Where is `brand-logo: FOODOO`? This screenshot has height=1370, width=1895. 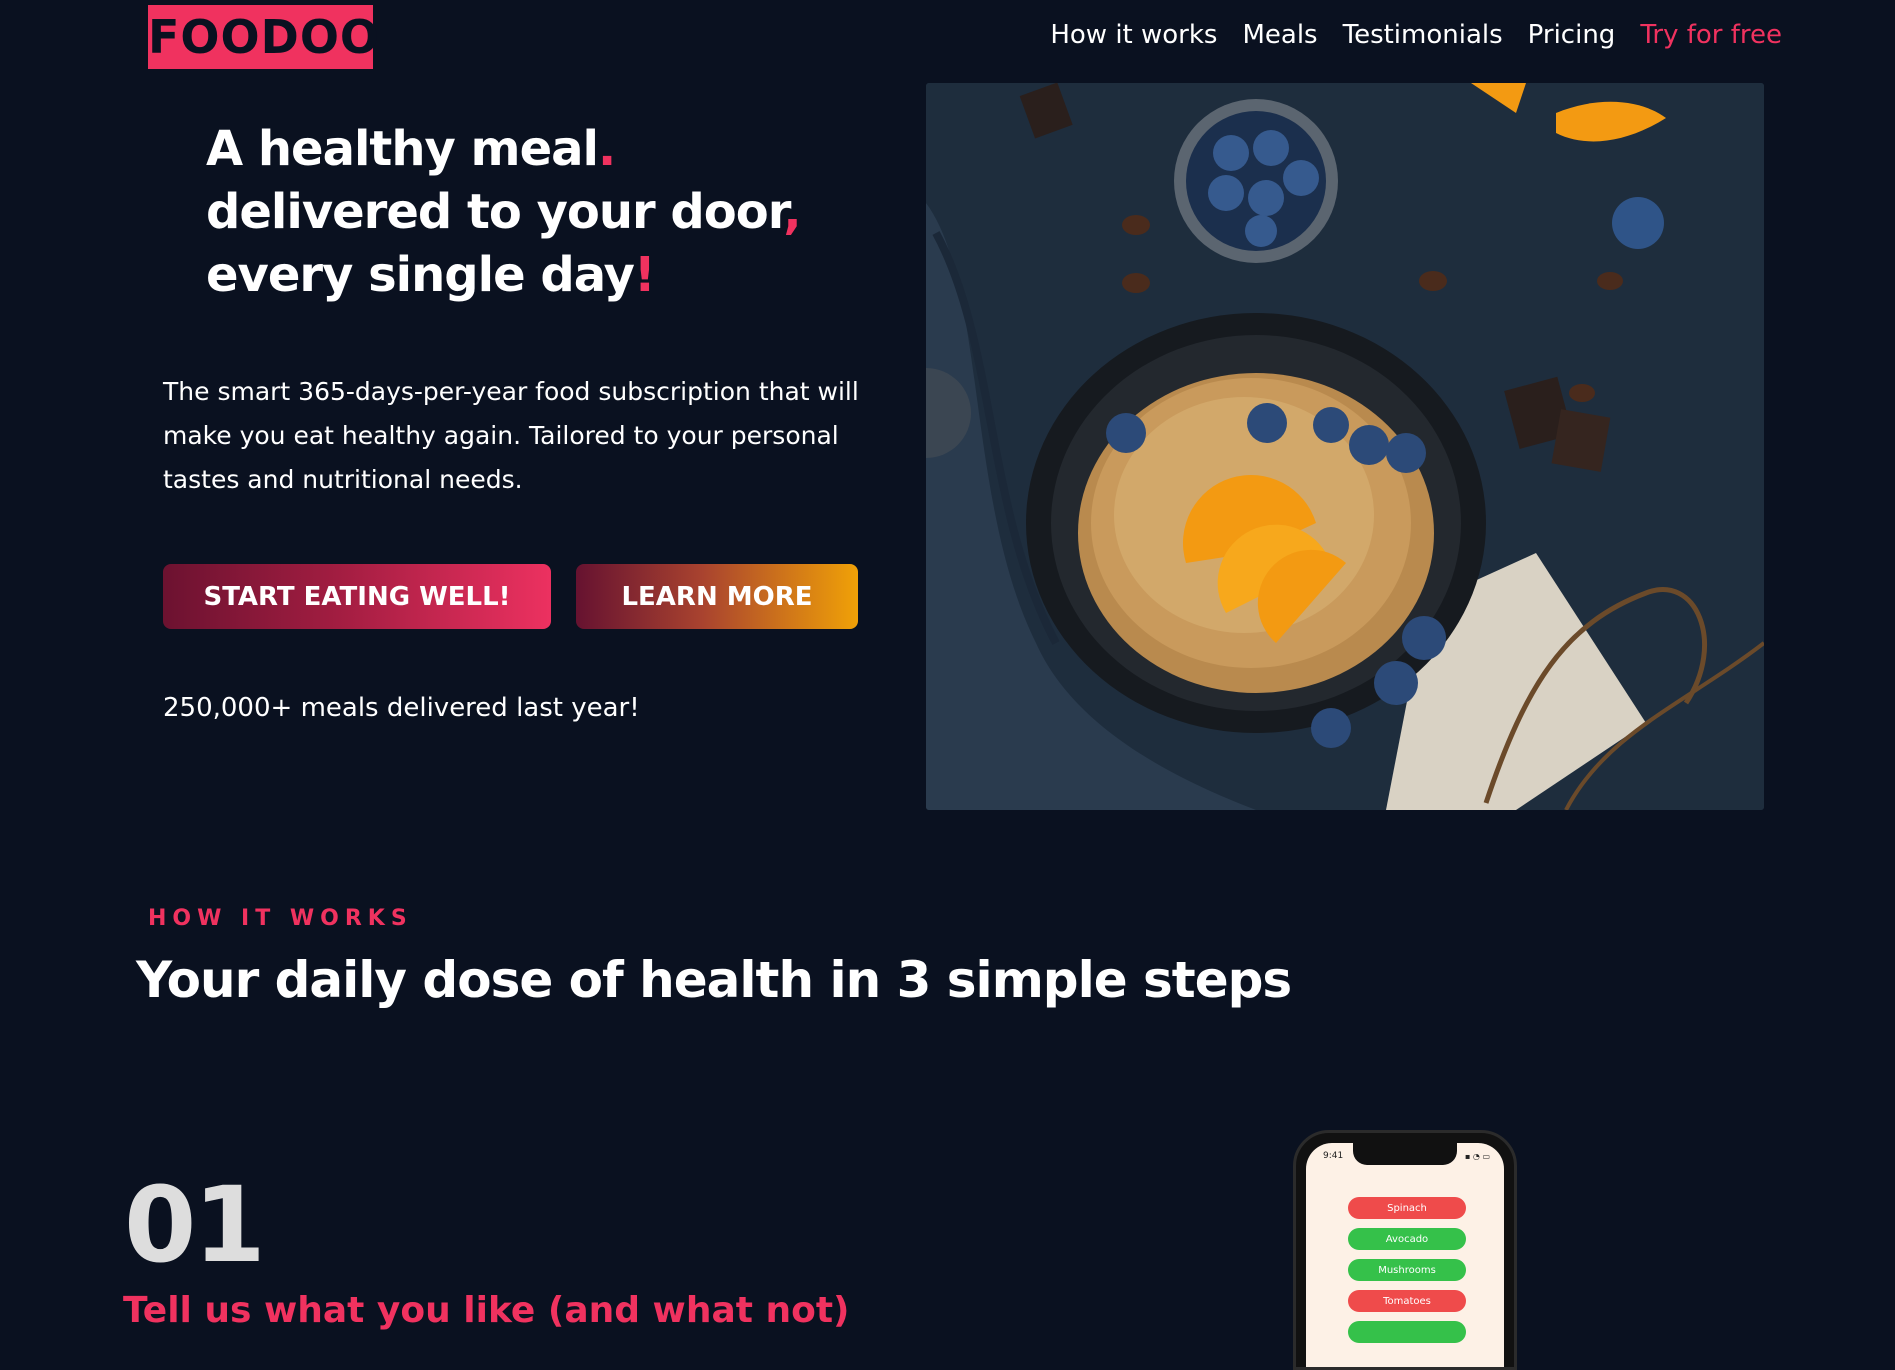 brand-logo: FOODOO is located at coordinates (263, 37).